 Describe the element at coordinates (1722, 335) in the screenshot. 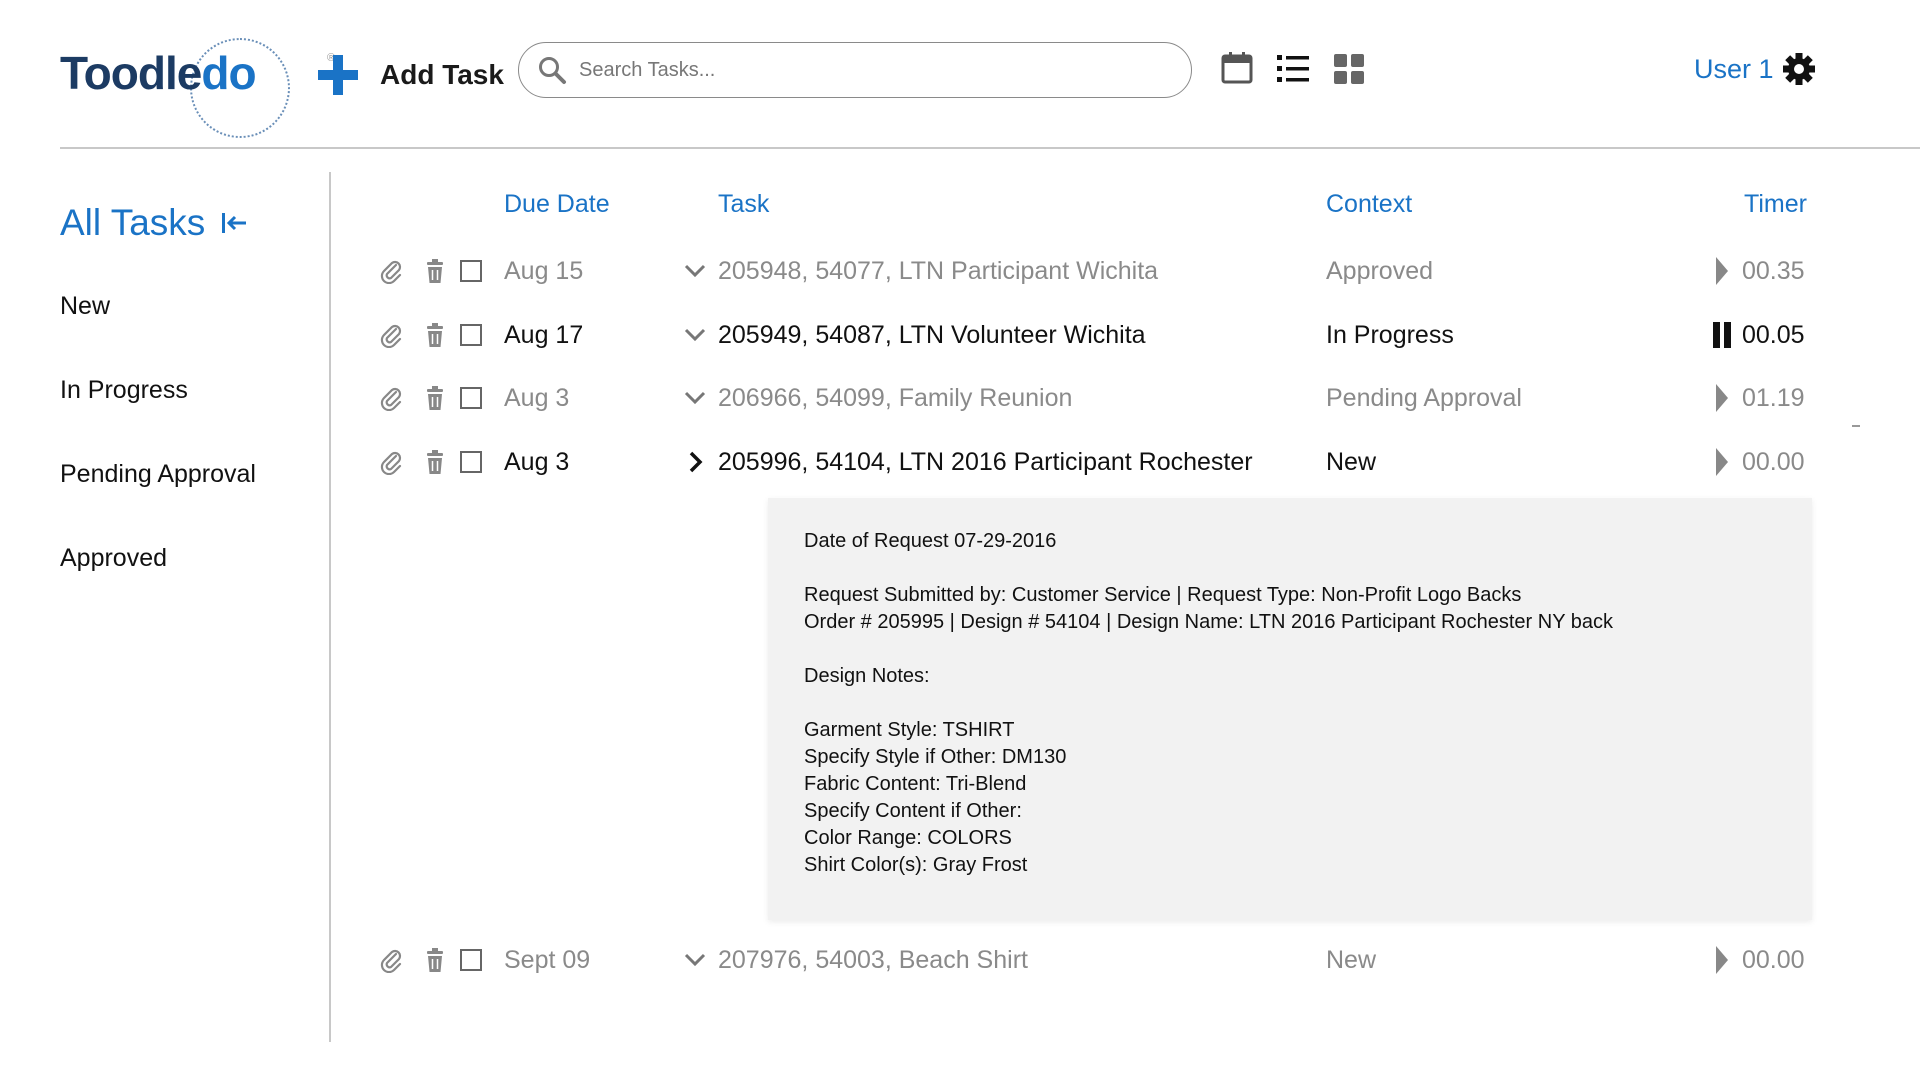

I see `timer-pause-icon` at that location.